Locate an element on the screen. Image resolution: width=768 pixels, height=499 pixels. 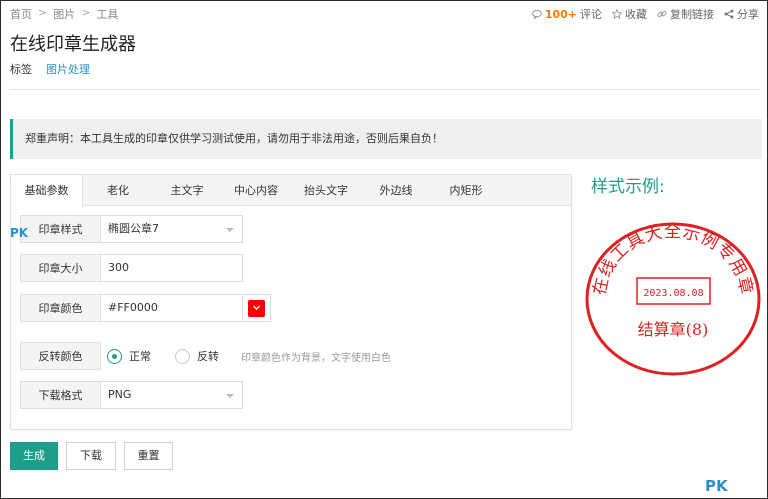
stamp-date: 2023.08.08 is located at coordinates (673, 293).